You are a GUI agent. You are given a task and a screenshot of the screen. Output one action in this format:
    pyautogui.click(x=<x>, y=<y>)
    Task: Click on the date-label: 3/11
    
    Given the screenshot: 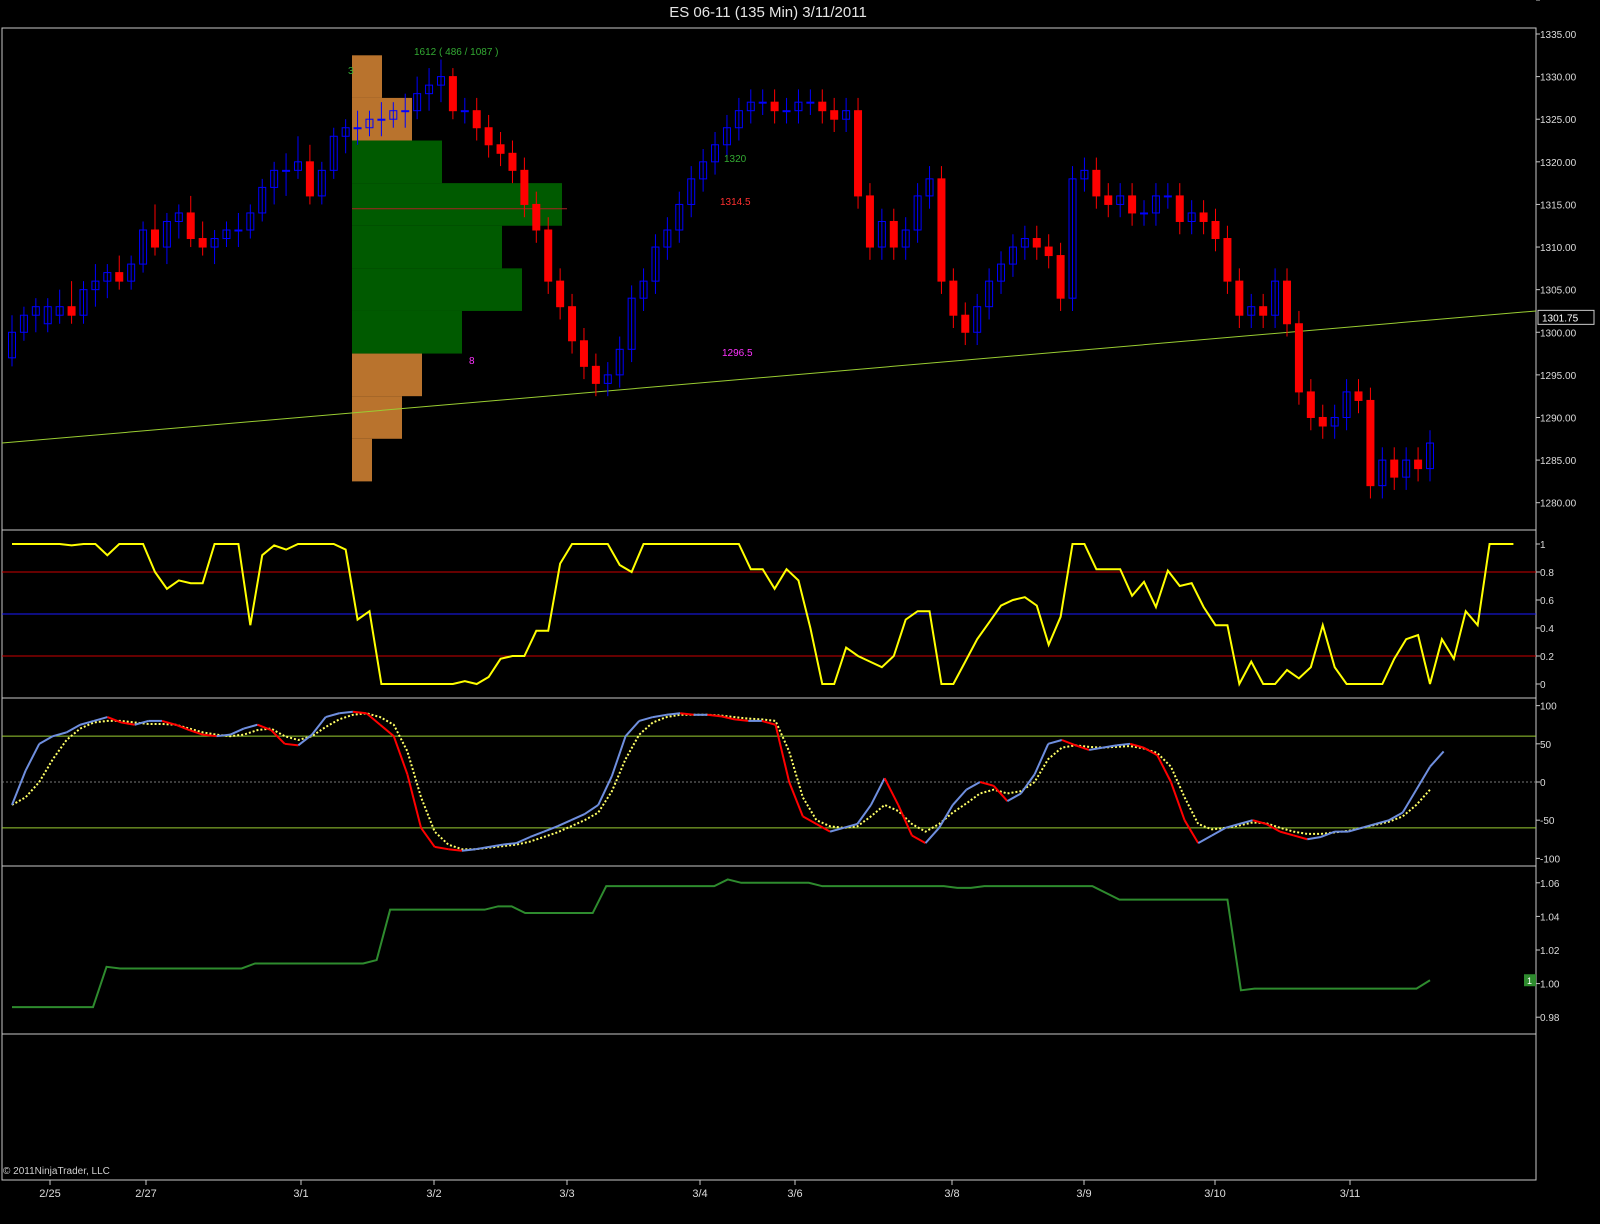 What is the action you would take?
    pyautogui.click(x=1350, y=1194)
    